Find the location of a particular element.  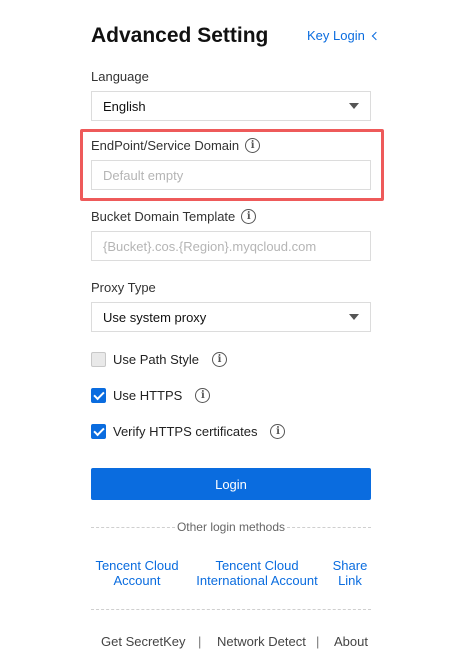

bucket-domain-label-text: Bucket Domain Template is located at coordinates (163, 216).